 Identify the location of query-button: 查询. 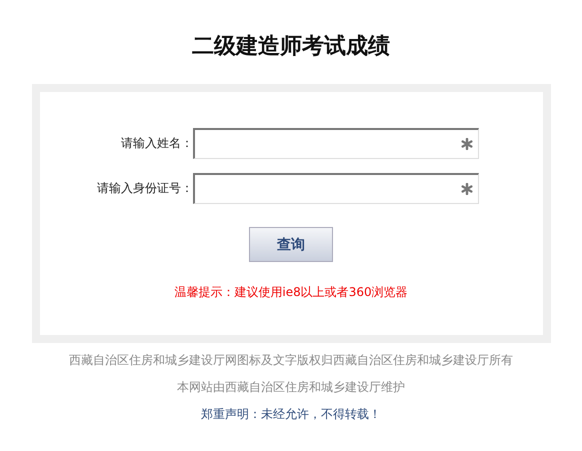
(291, 244).